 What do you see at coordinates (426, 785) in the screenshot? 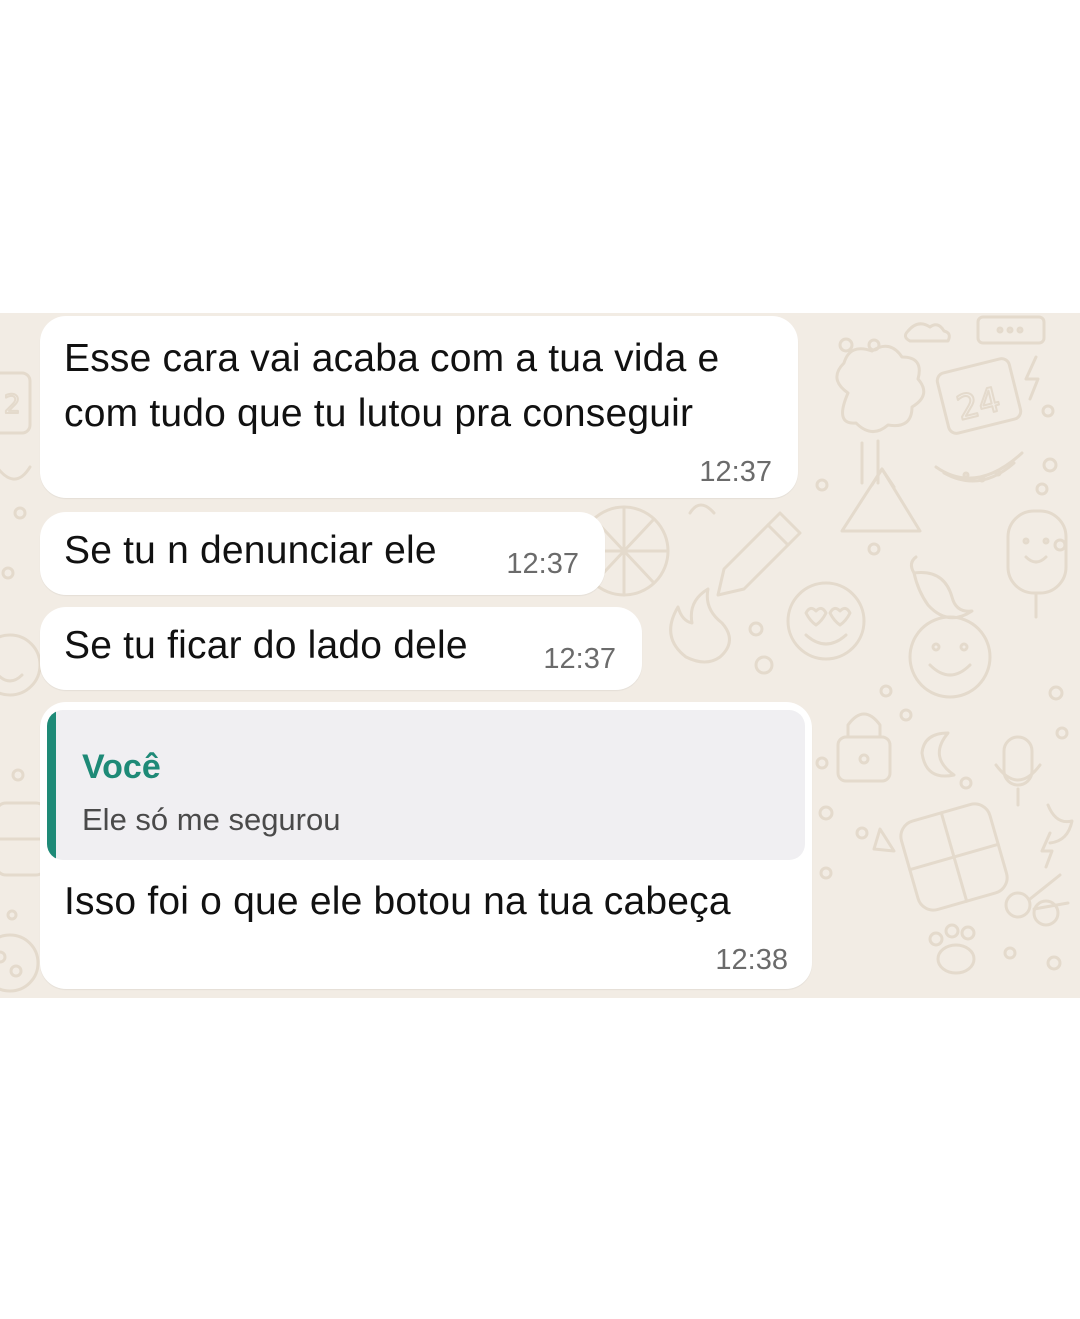
I see `quoted-message: Você Ele só me segurou` at bounding box center [426, 785].